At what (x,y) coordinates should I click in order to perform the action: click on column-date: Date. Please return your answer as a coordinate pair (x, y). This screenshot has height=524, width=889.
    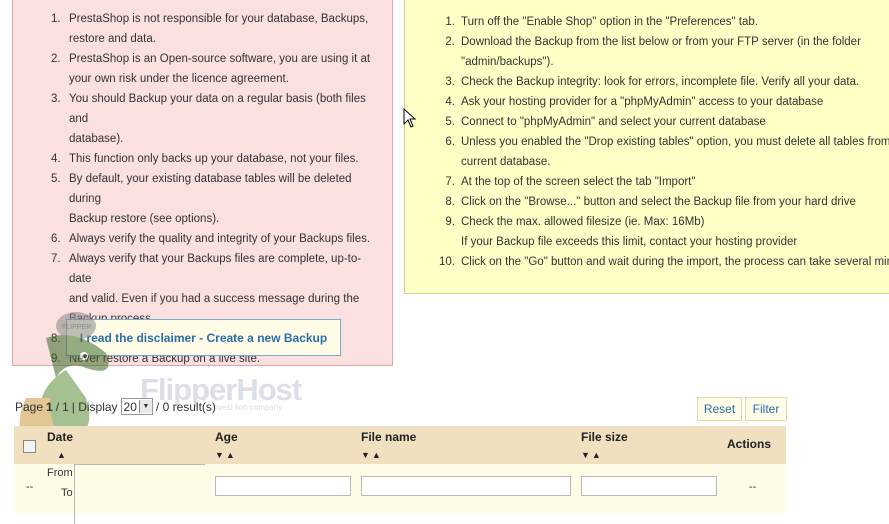
    Looking at the image, I should click on (60, 437).